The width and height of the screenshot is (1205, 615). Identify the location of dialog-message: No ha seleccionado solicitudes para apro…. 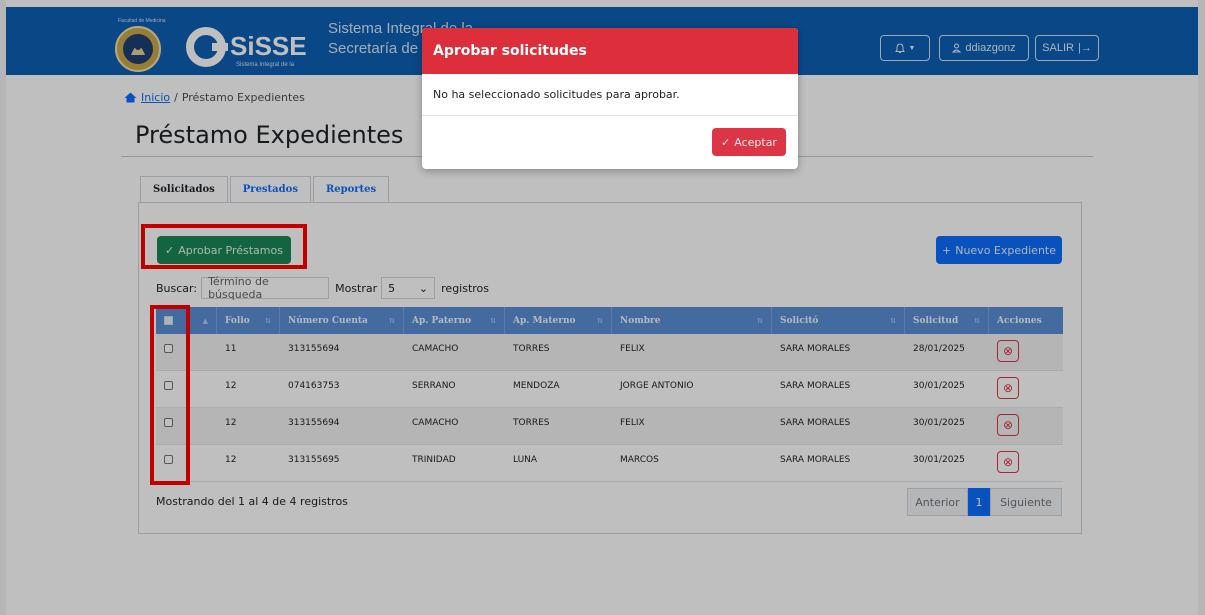
(610, 95).